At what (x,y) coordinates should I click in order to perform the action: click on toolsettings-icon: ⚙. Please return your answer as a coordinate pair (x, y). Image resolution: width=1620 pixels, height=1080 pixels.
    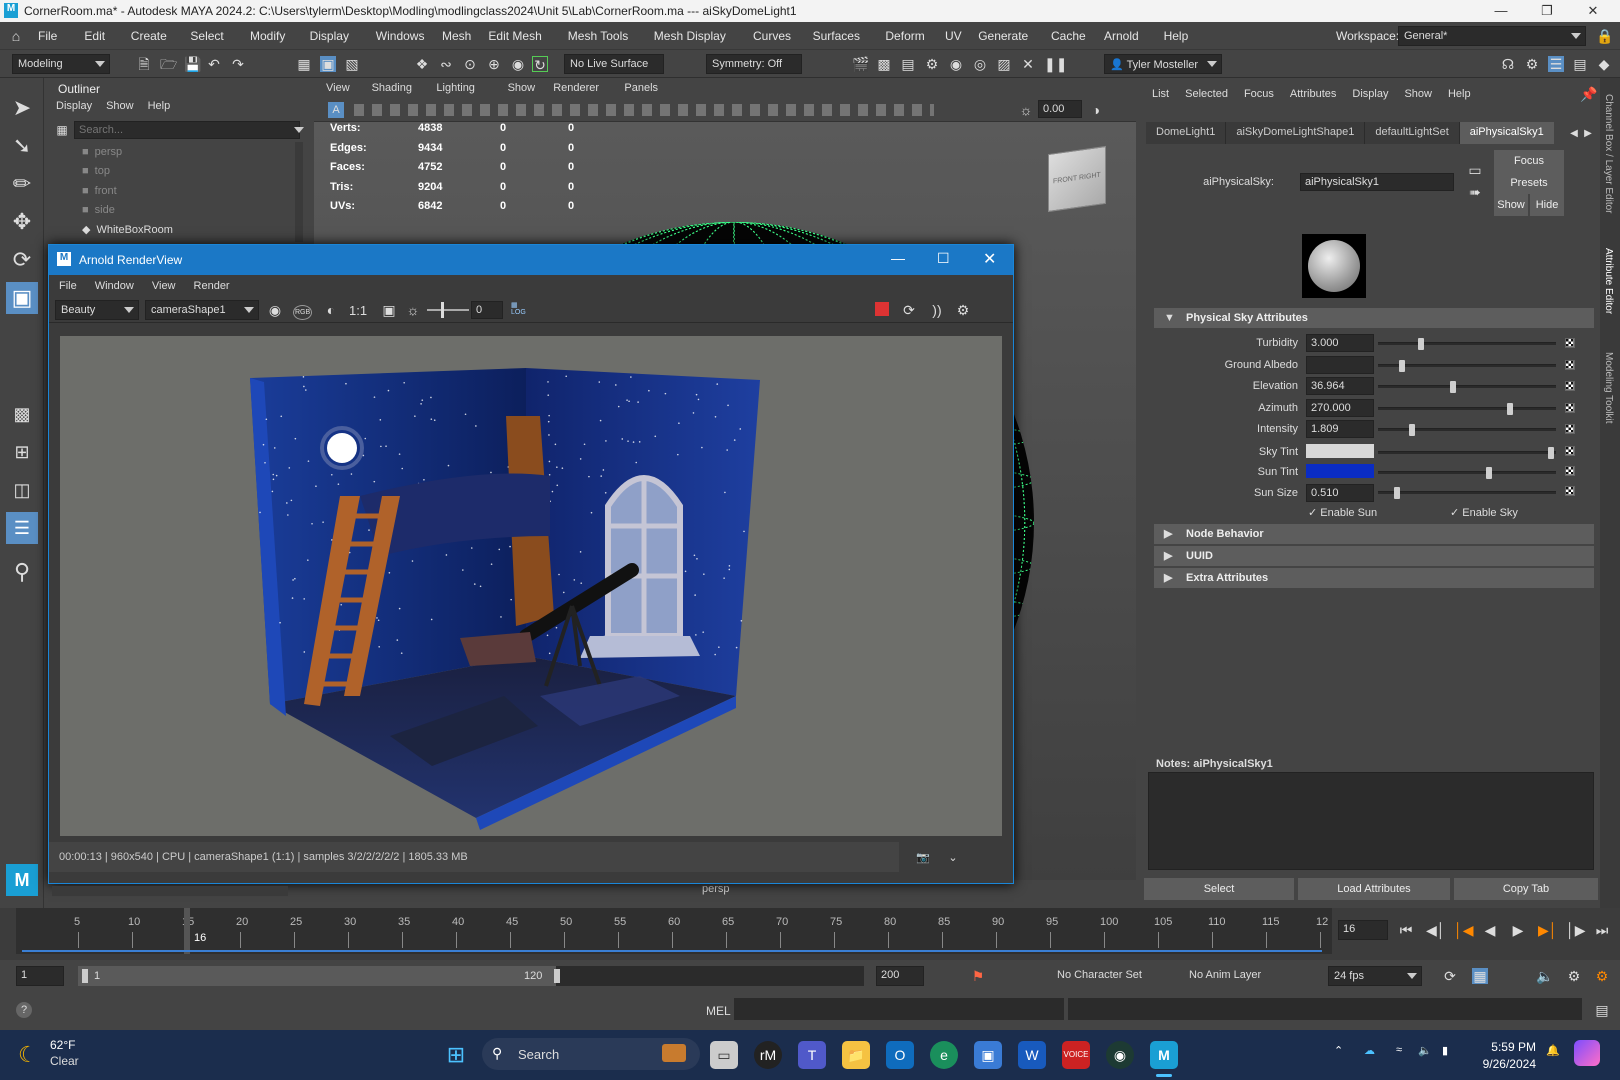
    Looking at the image, I should click on (1532, 64).